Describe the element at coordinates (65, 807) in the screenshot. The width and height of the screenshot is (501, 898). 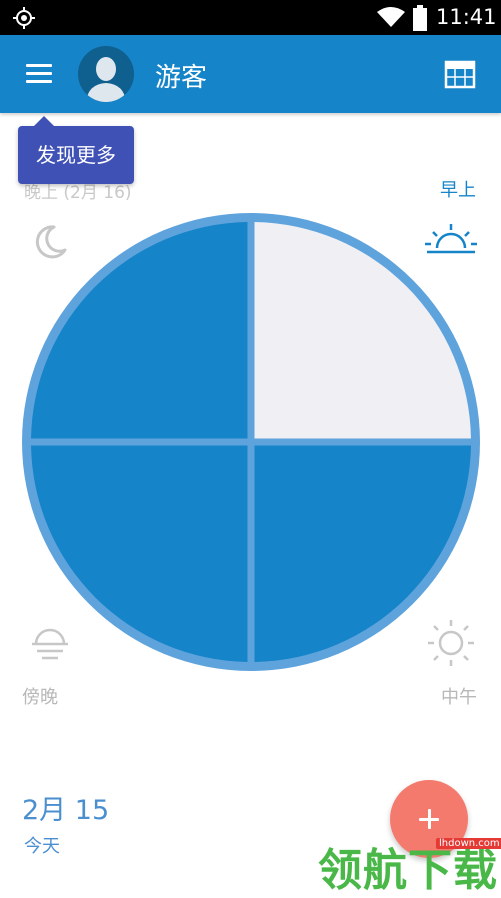
I see `selected-date: 2月 15` at that location.